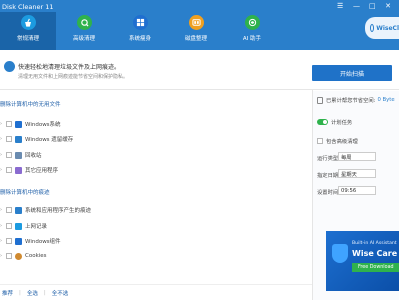 The image size is (399, 300). What do you see at coordinates (58, 211) in the screenshot?
I see `item-label: 系统和应用程序产生的痕迹` at bounding box center [58, 211].